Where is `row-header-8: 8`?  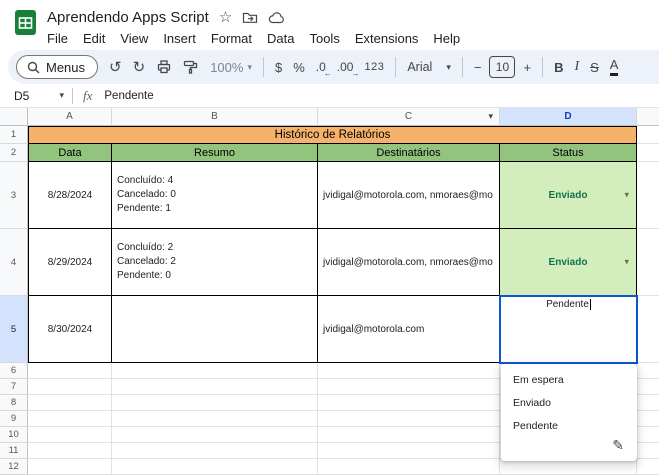 row-header-8: 8 is located at coordinates (14, 403).